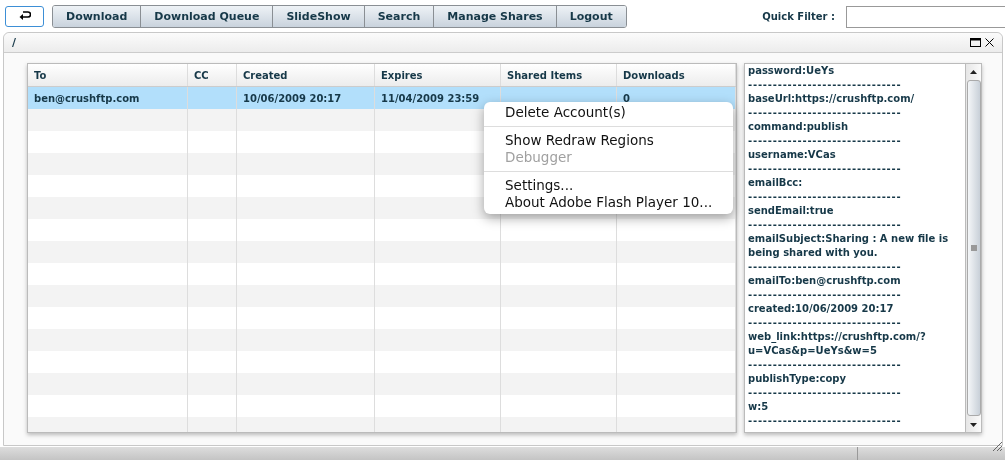  I want to click on detail-line: created:10/06/2009 20:17, so click(821, 309).